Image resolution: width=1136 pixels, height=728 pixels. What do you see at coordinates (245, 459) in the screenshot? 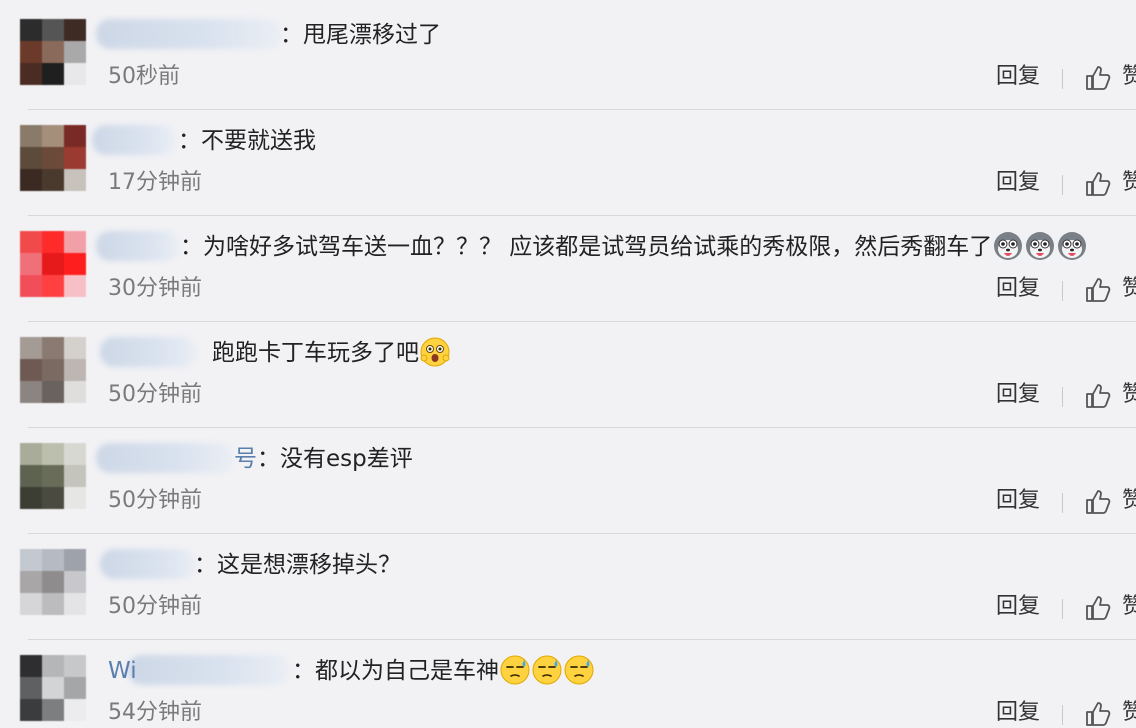
I see `username-fragment: 号` at bounding box center [245, 459].